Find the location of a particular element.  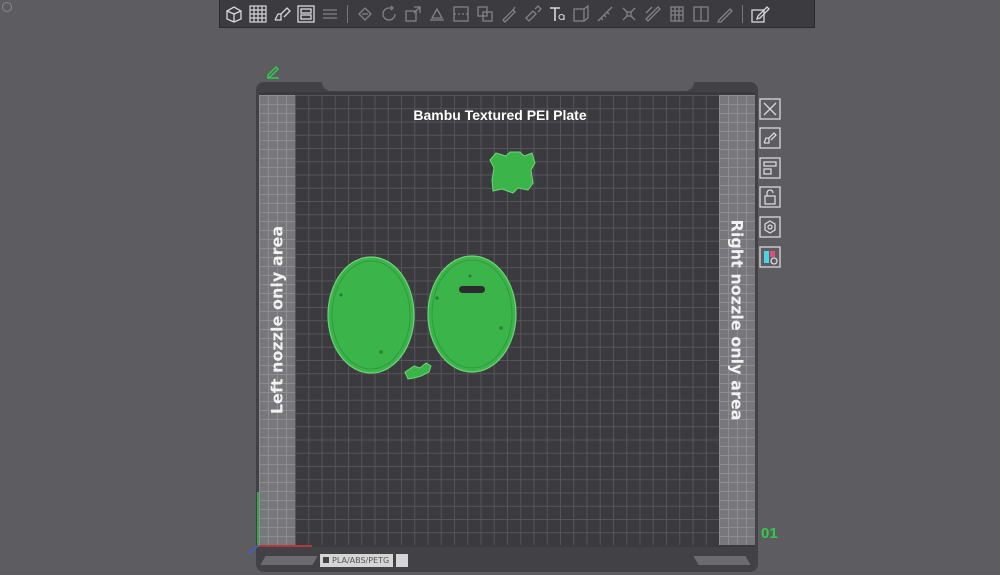

plate-bottom-strip: PLA/ABS/PETG is located at coordinates (370, 560).